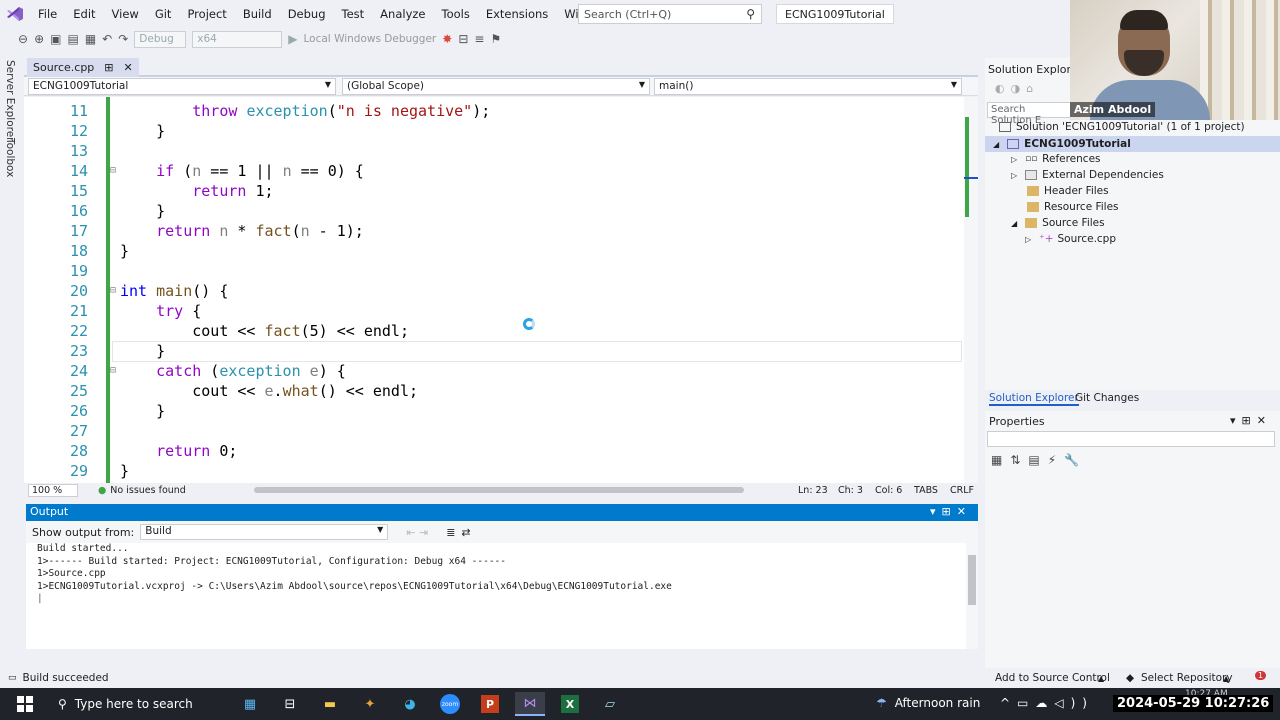 Image resolution: width=1280 pixels, height=720 pixels. Describe the element at coordinates (1070, 239) in the screenshot. I see `source-cpp-node: ▷ ⁺+ Source.cpp` at that location.